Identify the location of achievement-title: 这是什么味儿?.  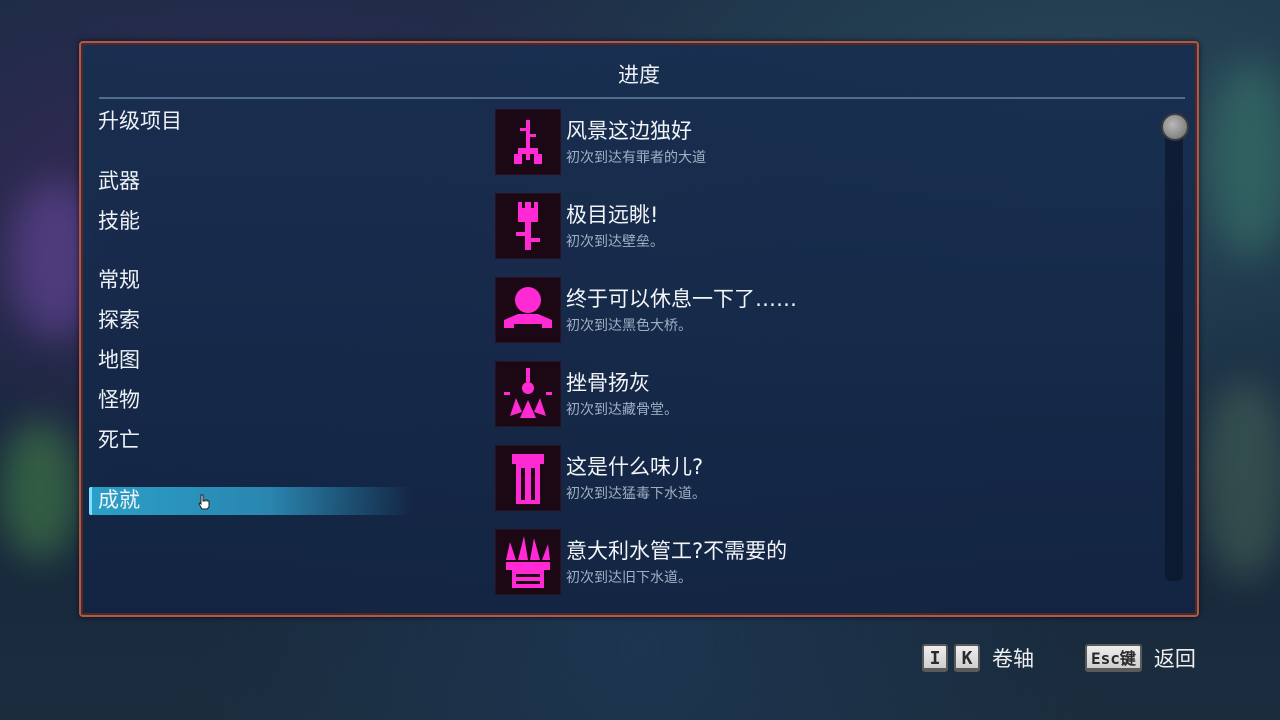
(635, 467).